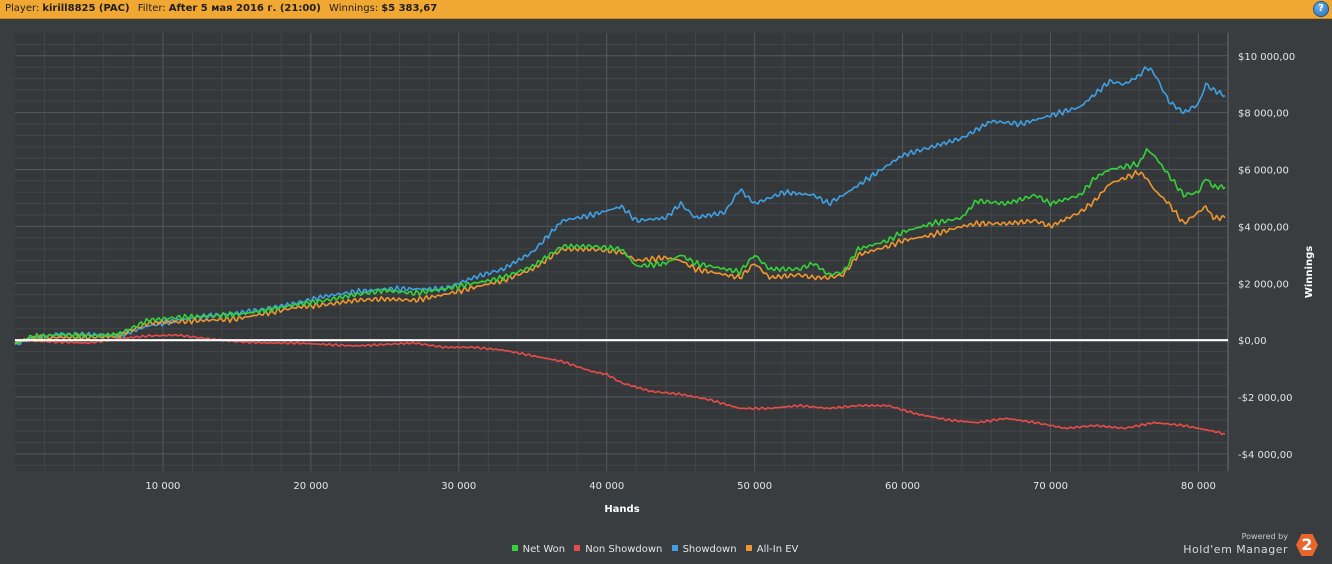  Describe the element at coordinates (754, 486) in the screenshot. I see `x-tick-label: 50 000` at that location.